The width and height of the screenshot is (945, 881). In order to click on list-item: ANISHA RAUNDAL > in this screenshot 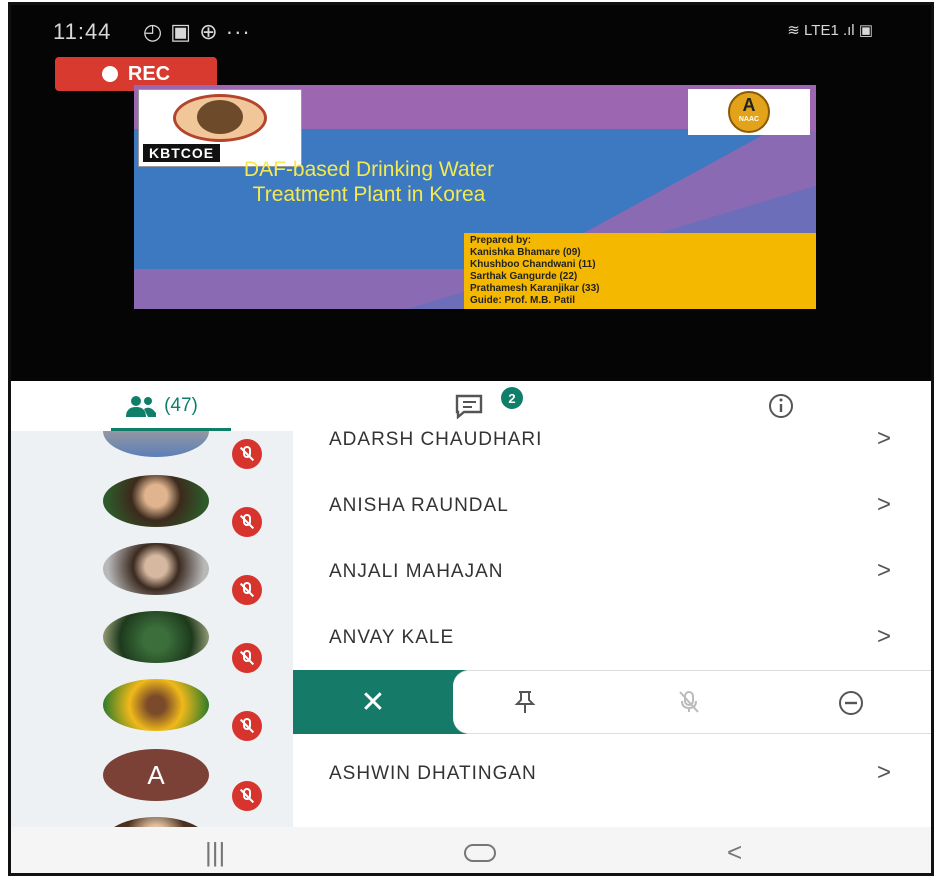, I will do `click(612, 506)`.